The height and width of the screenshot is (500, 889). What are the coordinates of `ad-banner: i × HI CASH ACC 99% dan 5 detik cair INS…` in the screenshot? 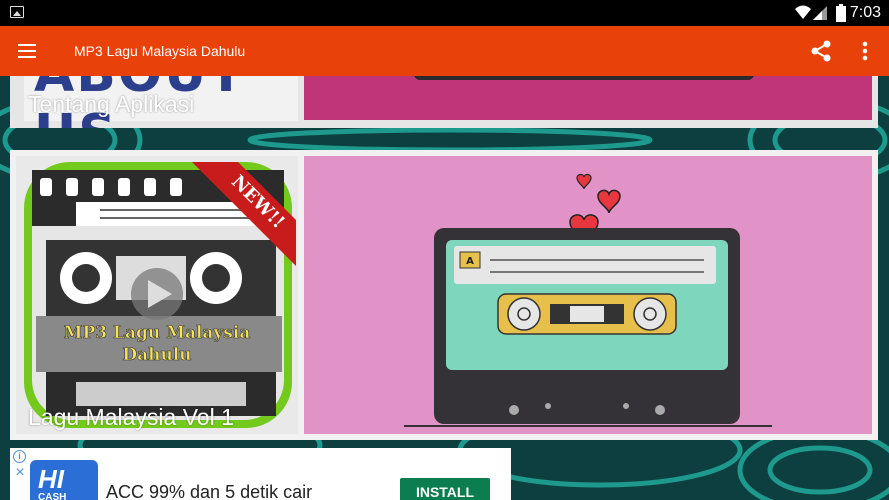 It's located at (260, 474).